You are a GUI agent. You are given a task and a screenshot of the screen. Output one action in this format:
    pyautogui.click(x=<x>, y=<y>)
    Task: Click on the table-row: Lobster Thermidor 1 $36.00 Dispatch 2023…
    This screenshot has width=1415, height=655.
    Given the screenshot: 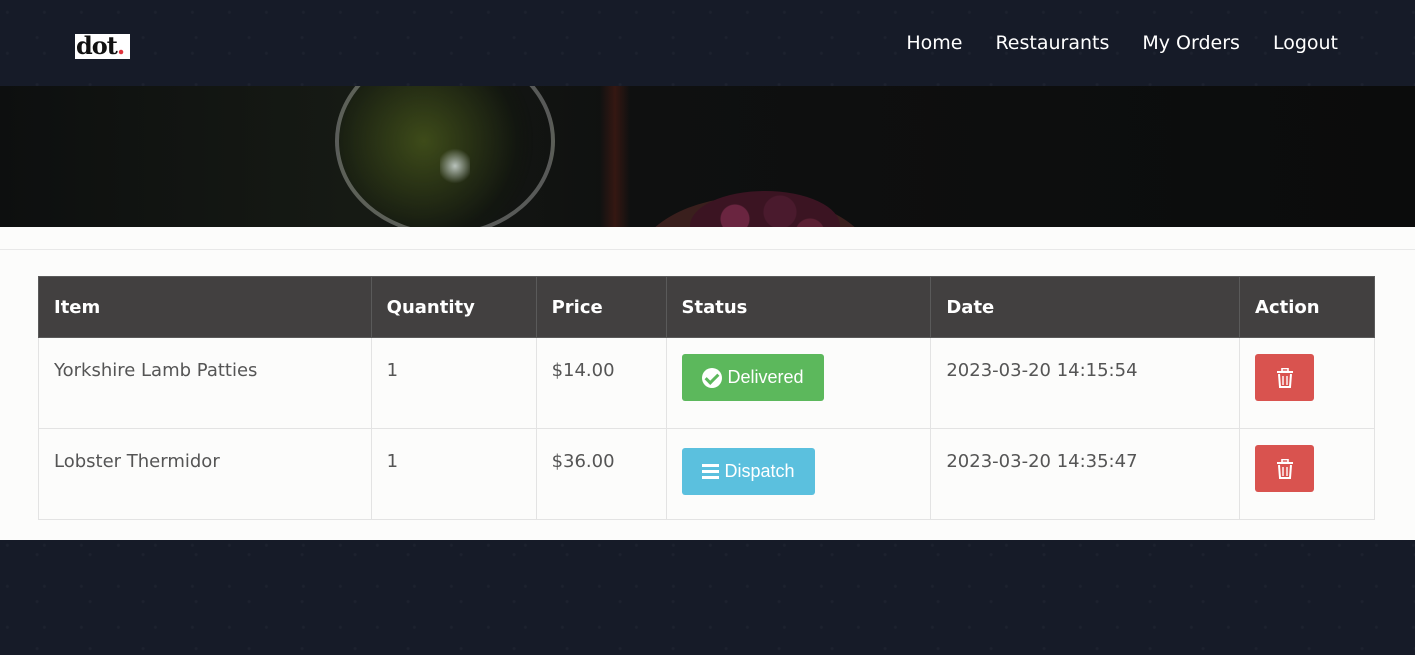 What is the action you would take?
    pyautogui.click(x=706, y=474)
    